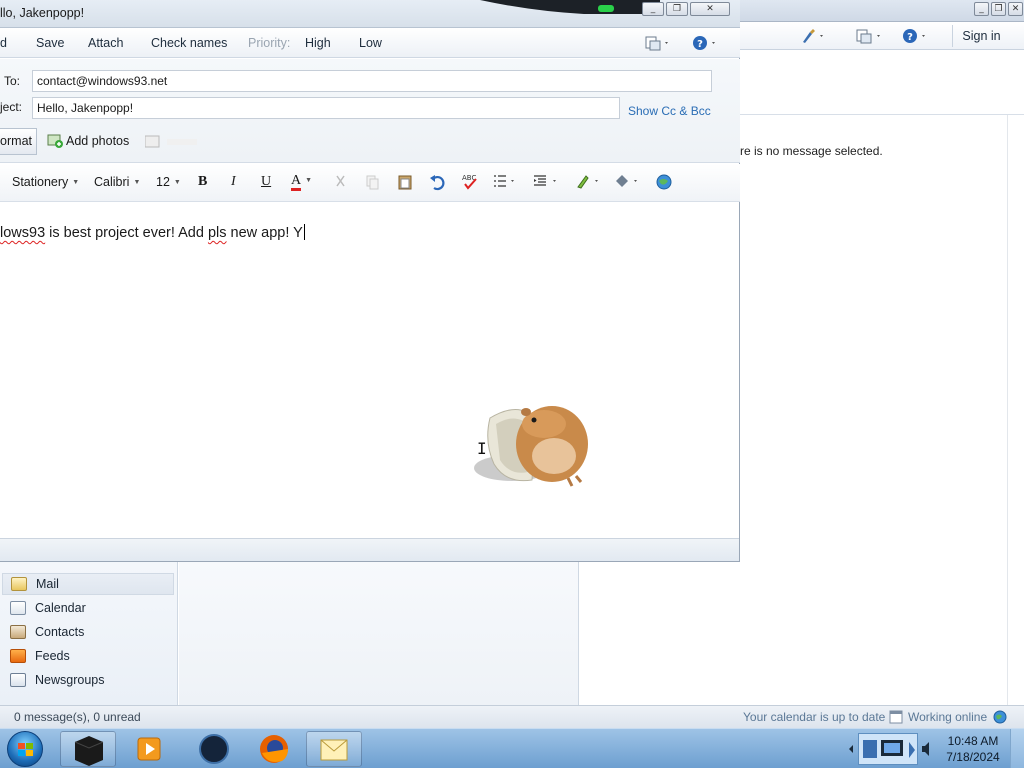 The image size is (1024, 768). I want to click on nav-item-calendar: Calendar, so click(88, 608).